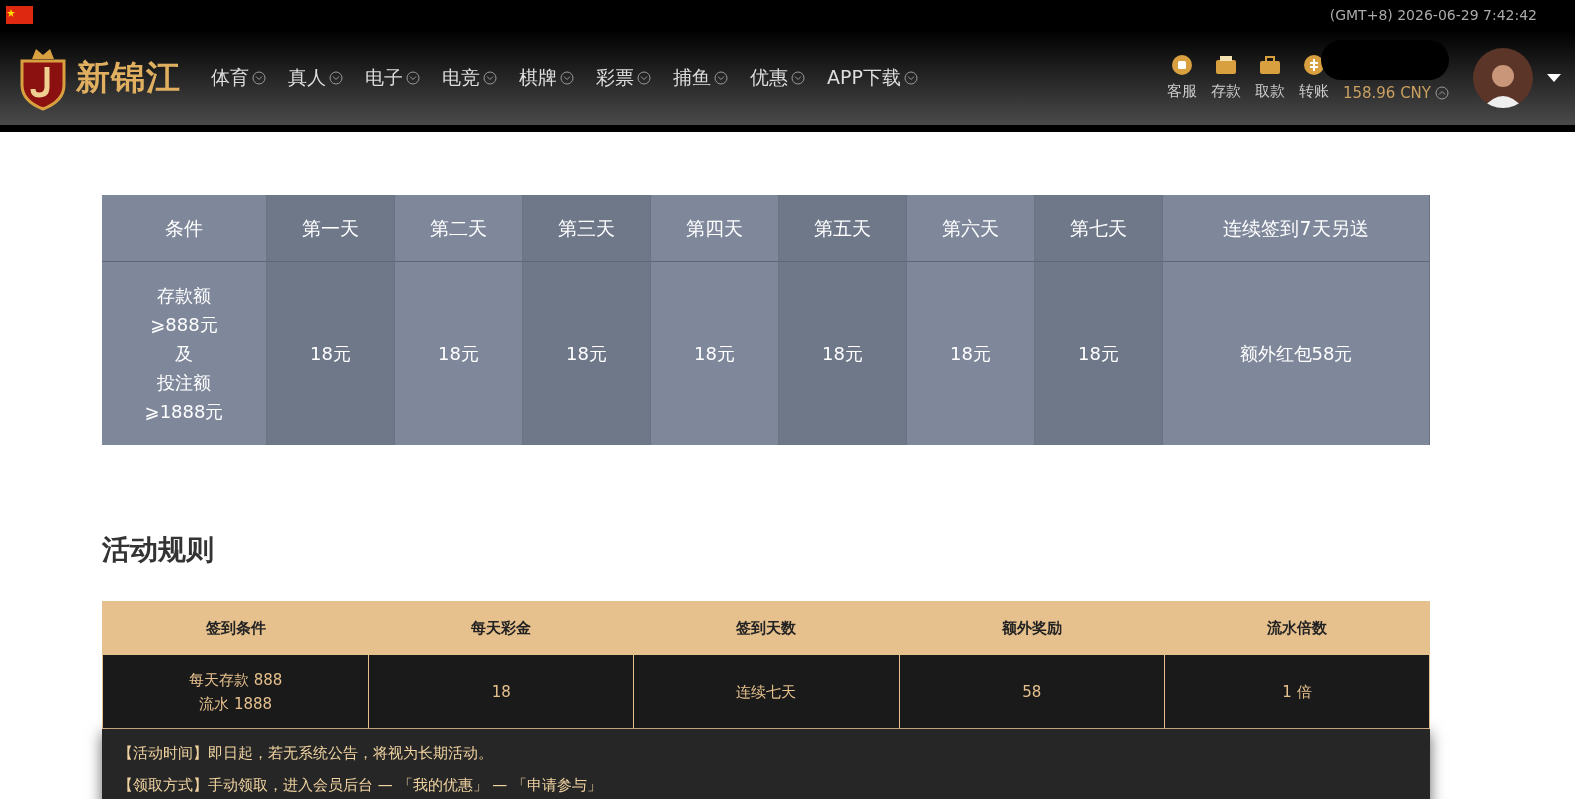  What do you see at coordinates (1181, 65) in the screenshot?
I see `chat-icon` at bounding box center [1181, 65].